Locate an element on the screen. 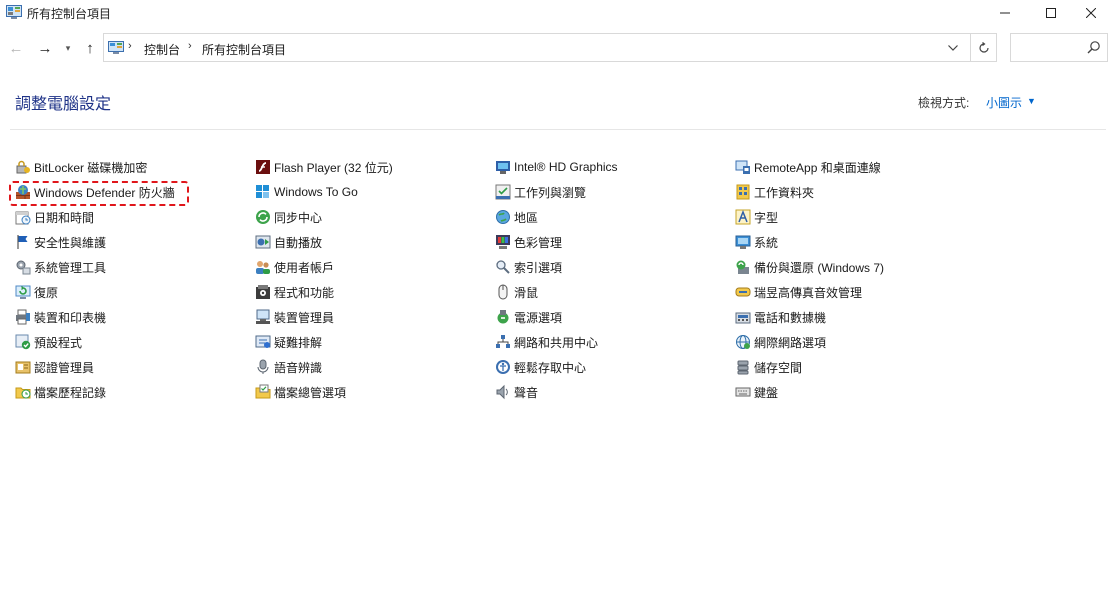 The width and height of the screenshot is (1114, 610). keyboard-icon is located at coordinates (743, 392).